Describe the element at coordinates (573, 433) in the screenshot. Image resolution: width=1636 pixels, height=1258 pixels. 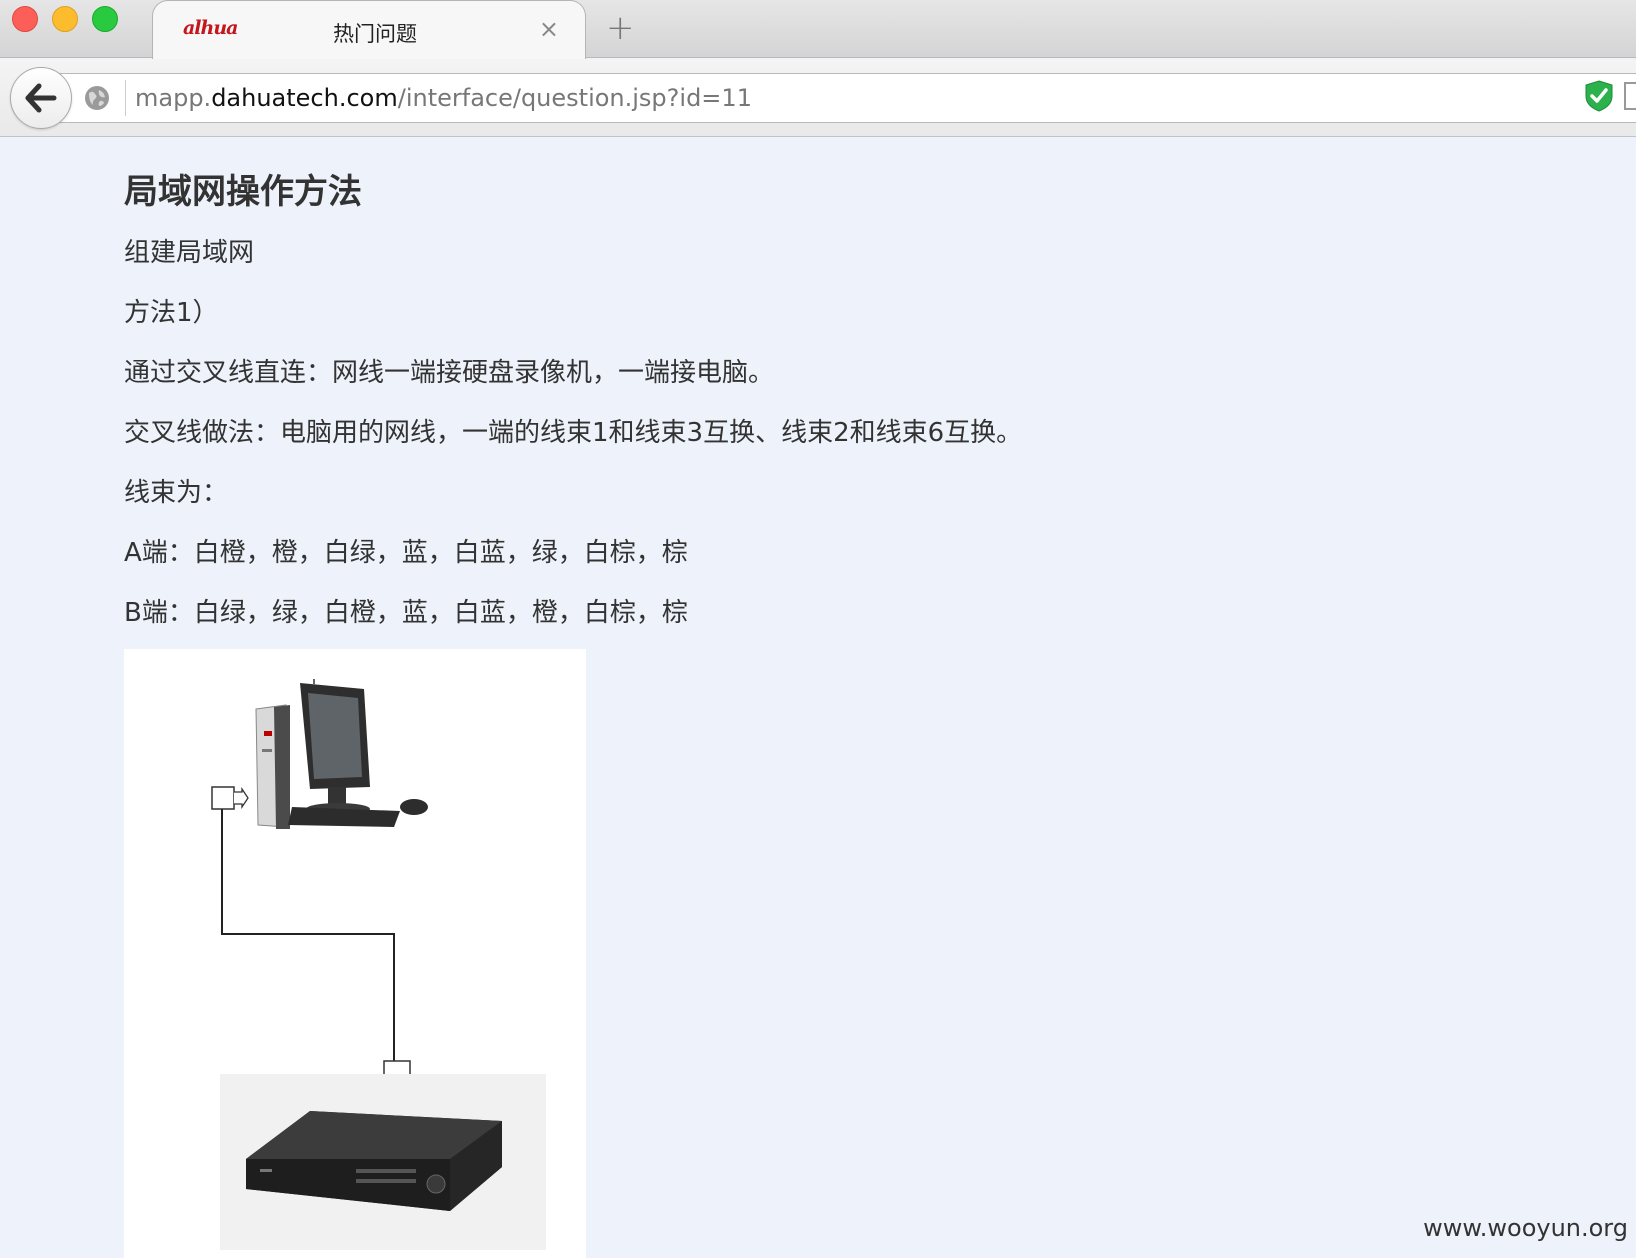
I see `paragraph-4: 交叉线做法：电脑用的网线，一端的线束1和线束3互换、线束2和线束6互换。` at that location.